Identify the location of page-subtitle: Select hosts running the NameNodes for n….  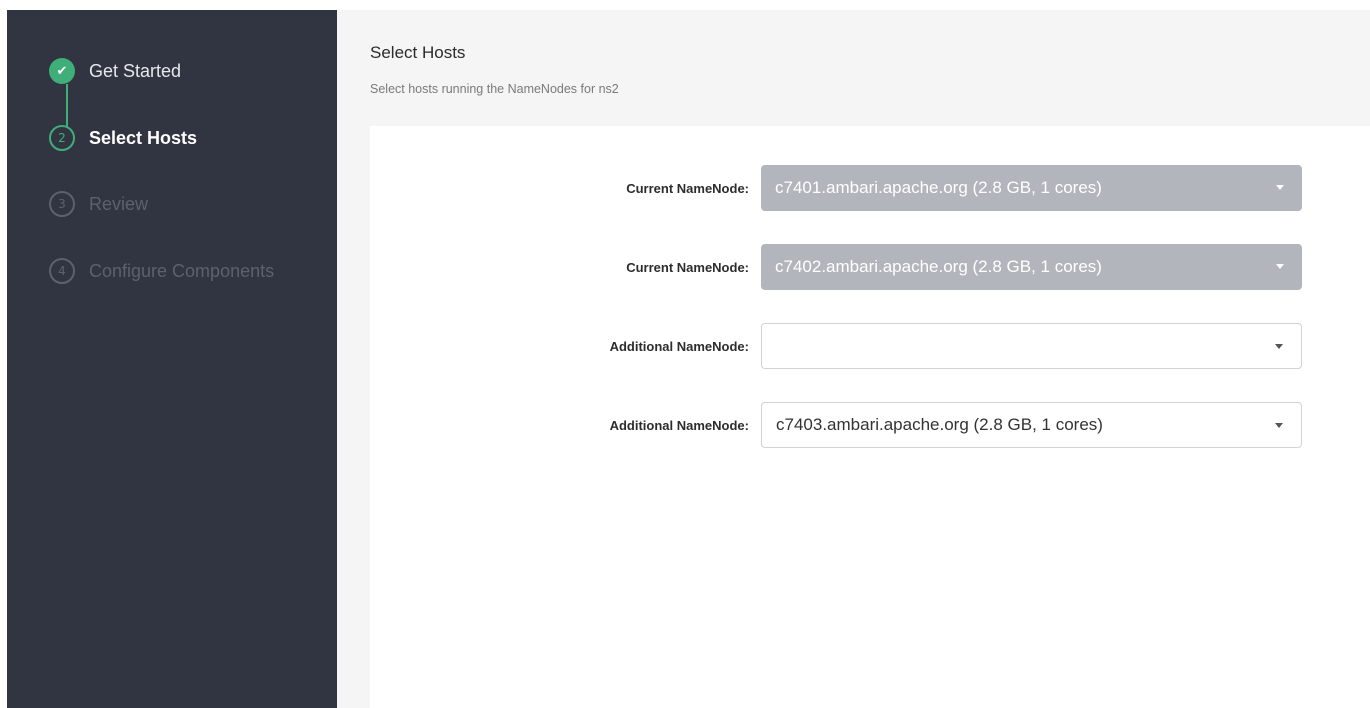
(494, 89).